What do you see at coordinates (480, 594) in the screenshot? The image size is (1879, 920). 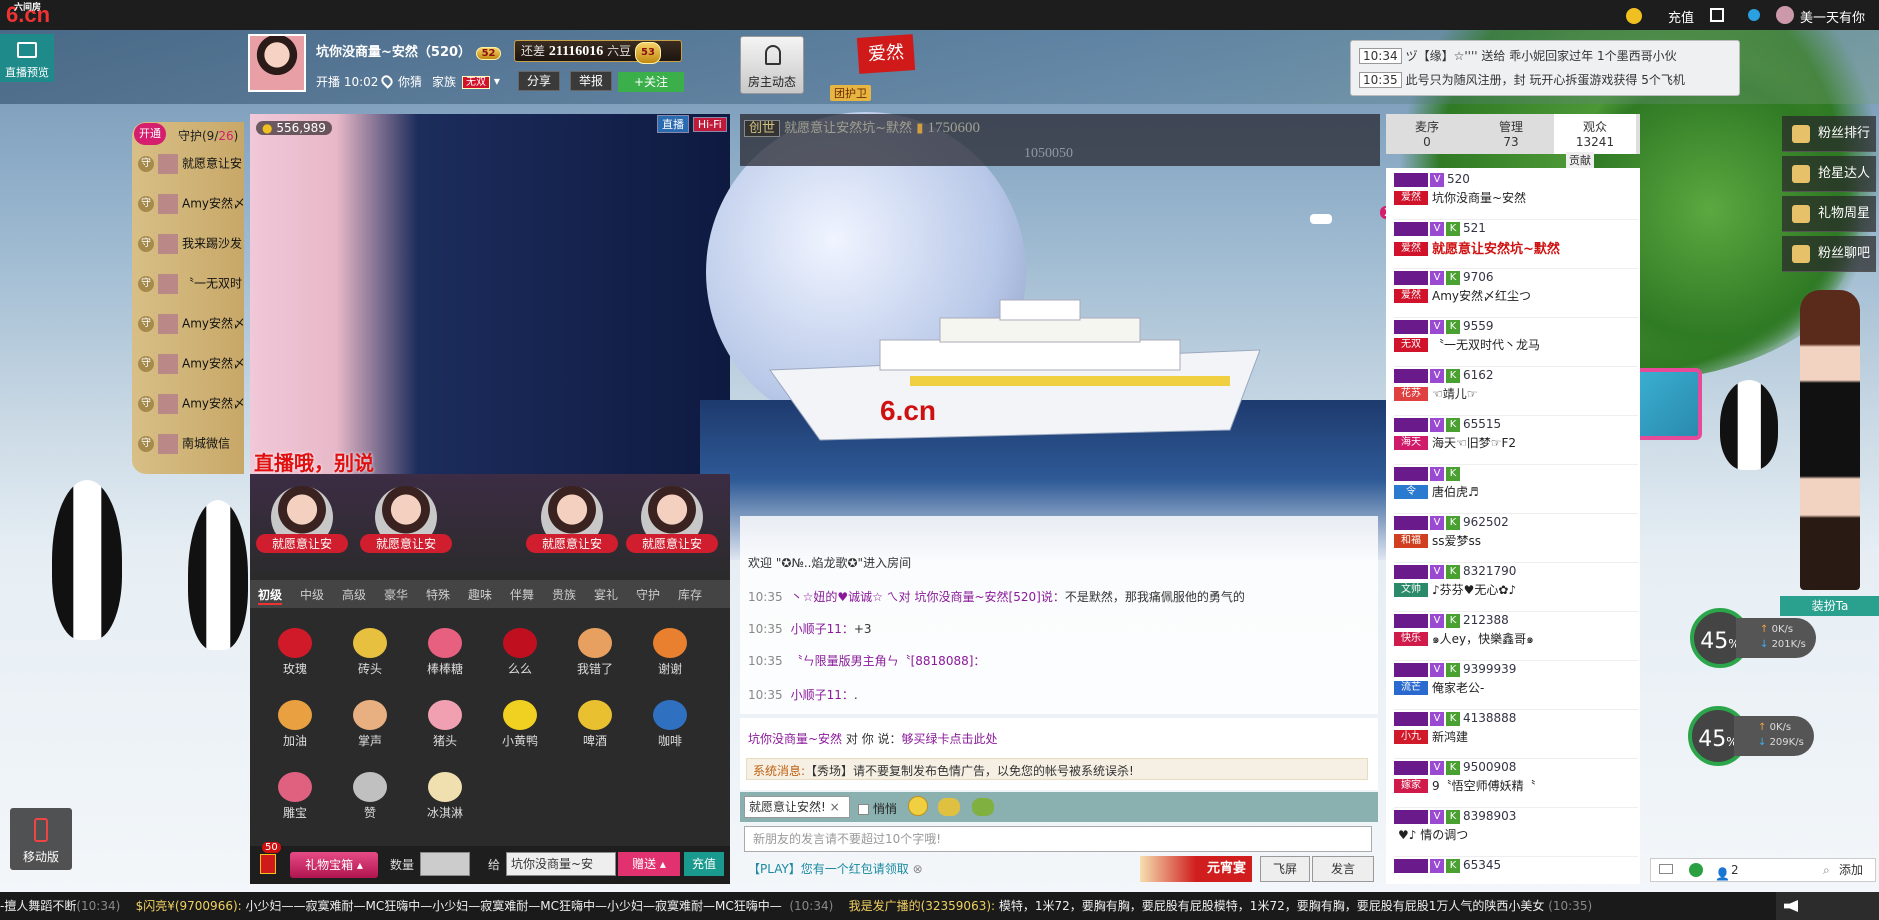 I see `gift-tab: 趣味` at bounding box center [480, 594].